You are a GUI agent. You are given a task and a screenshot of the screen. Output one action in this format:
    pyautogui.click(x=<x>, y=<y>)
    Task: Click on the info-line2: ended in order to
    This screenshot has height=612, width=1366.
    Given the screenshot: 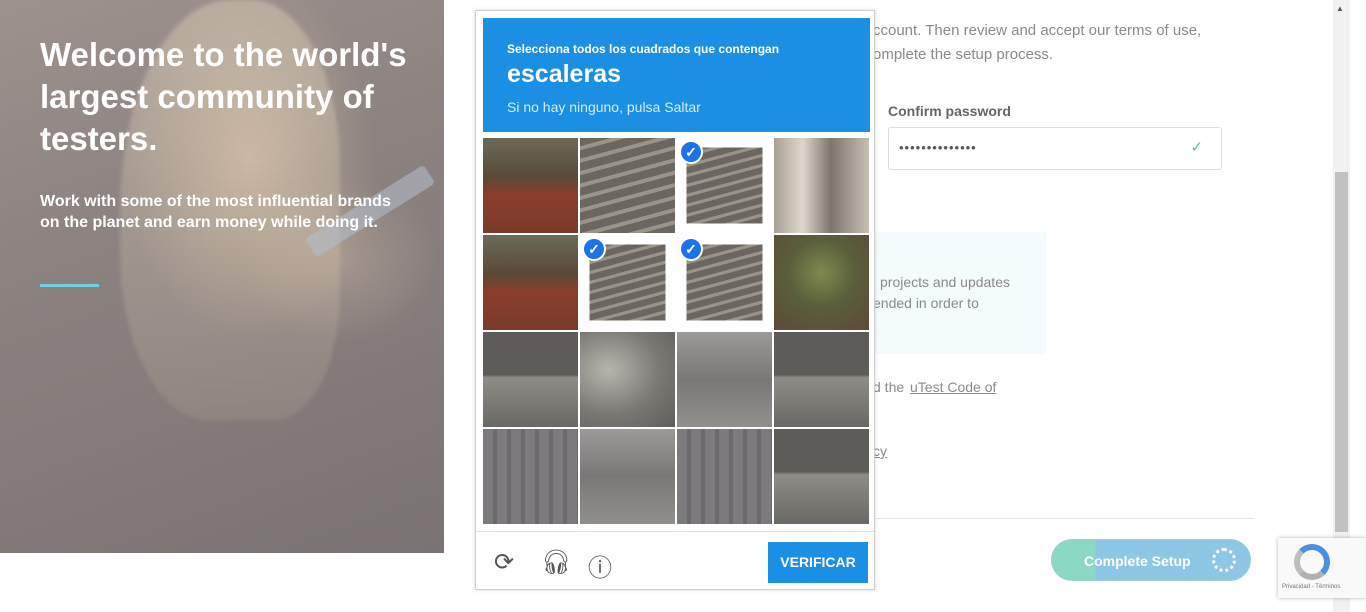 What is the action you would take?
    pyautogui.click(x=926, y=303)
    